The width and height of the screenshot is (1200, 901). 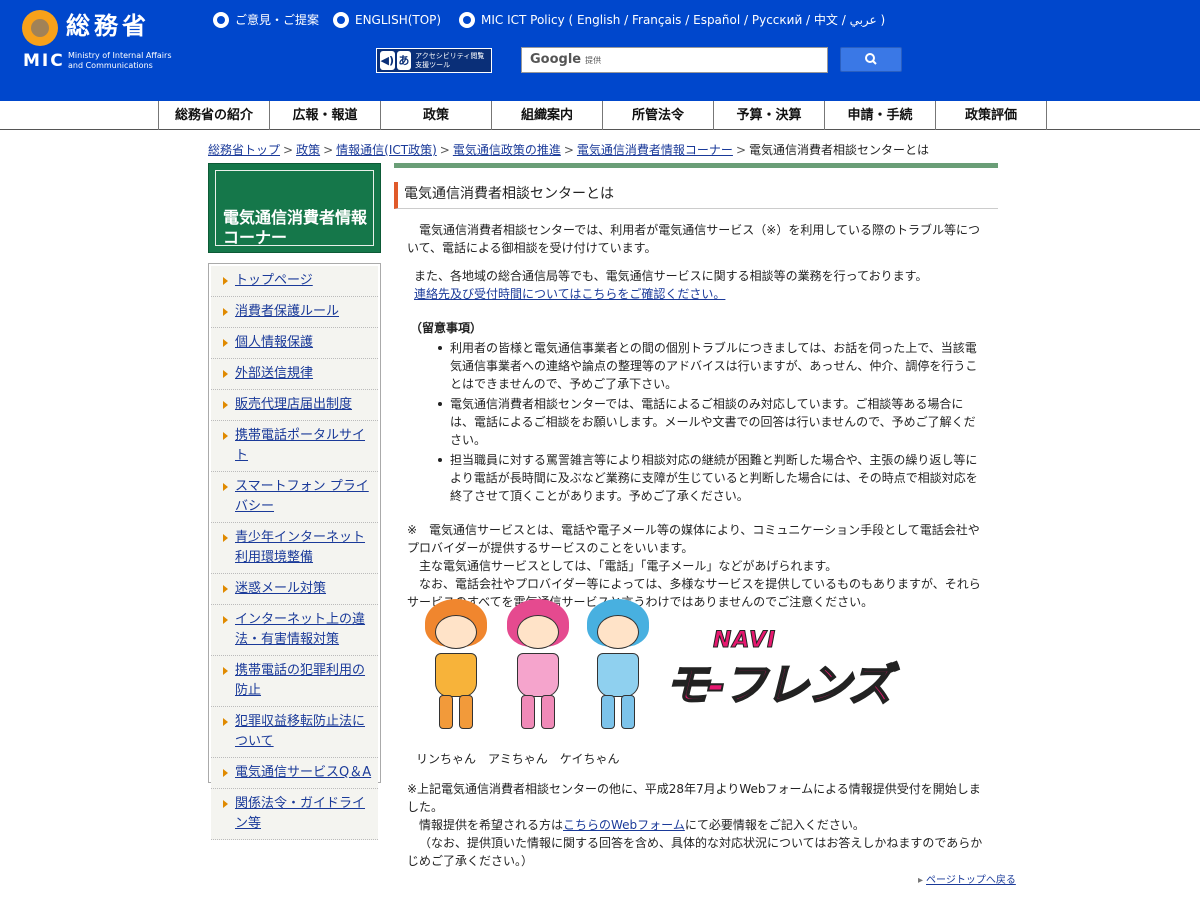 What do you see at coordinates (294, 374) in the screenshot?
I see `sidebar-item-external-transmission: 外部送信規律` at bounding box center [294, 374].